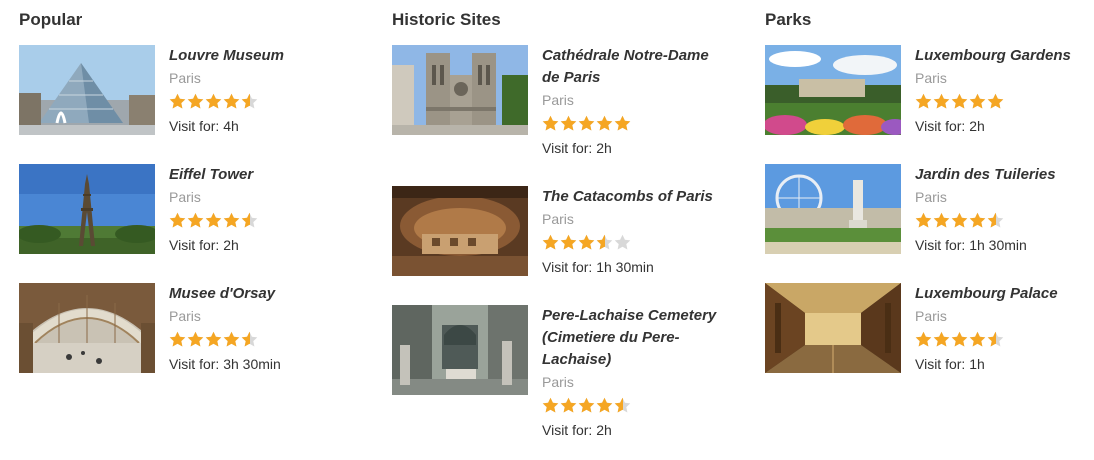  I want to click on palace-library-thumbnail, so click(833, 328).